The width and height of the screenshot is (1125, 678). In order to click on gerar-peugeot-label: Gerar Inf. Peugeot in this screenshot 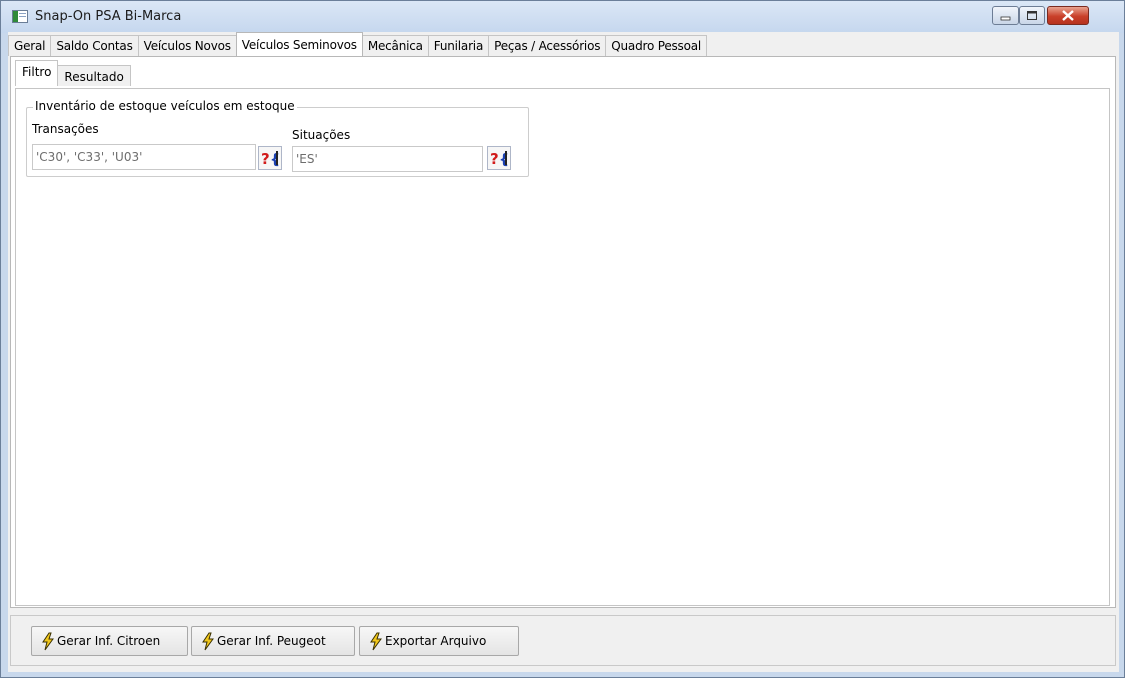, I will do `click(271, 641)`.